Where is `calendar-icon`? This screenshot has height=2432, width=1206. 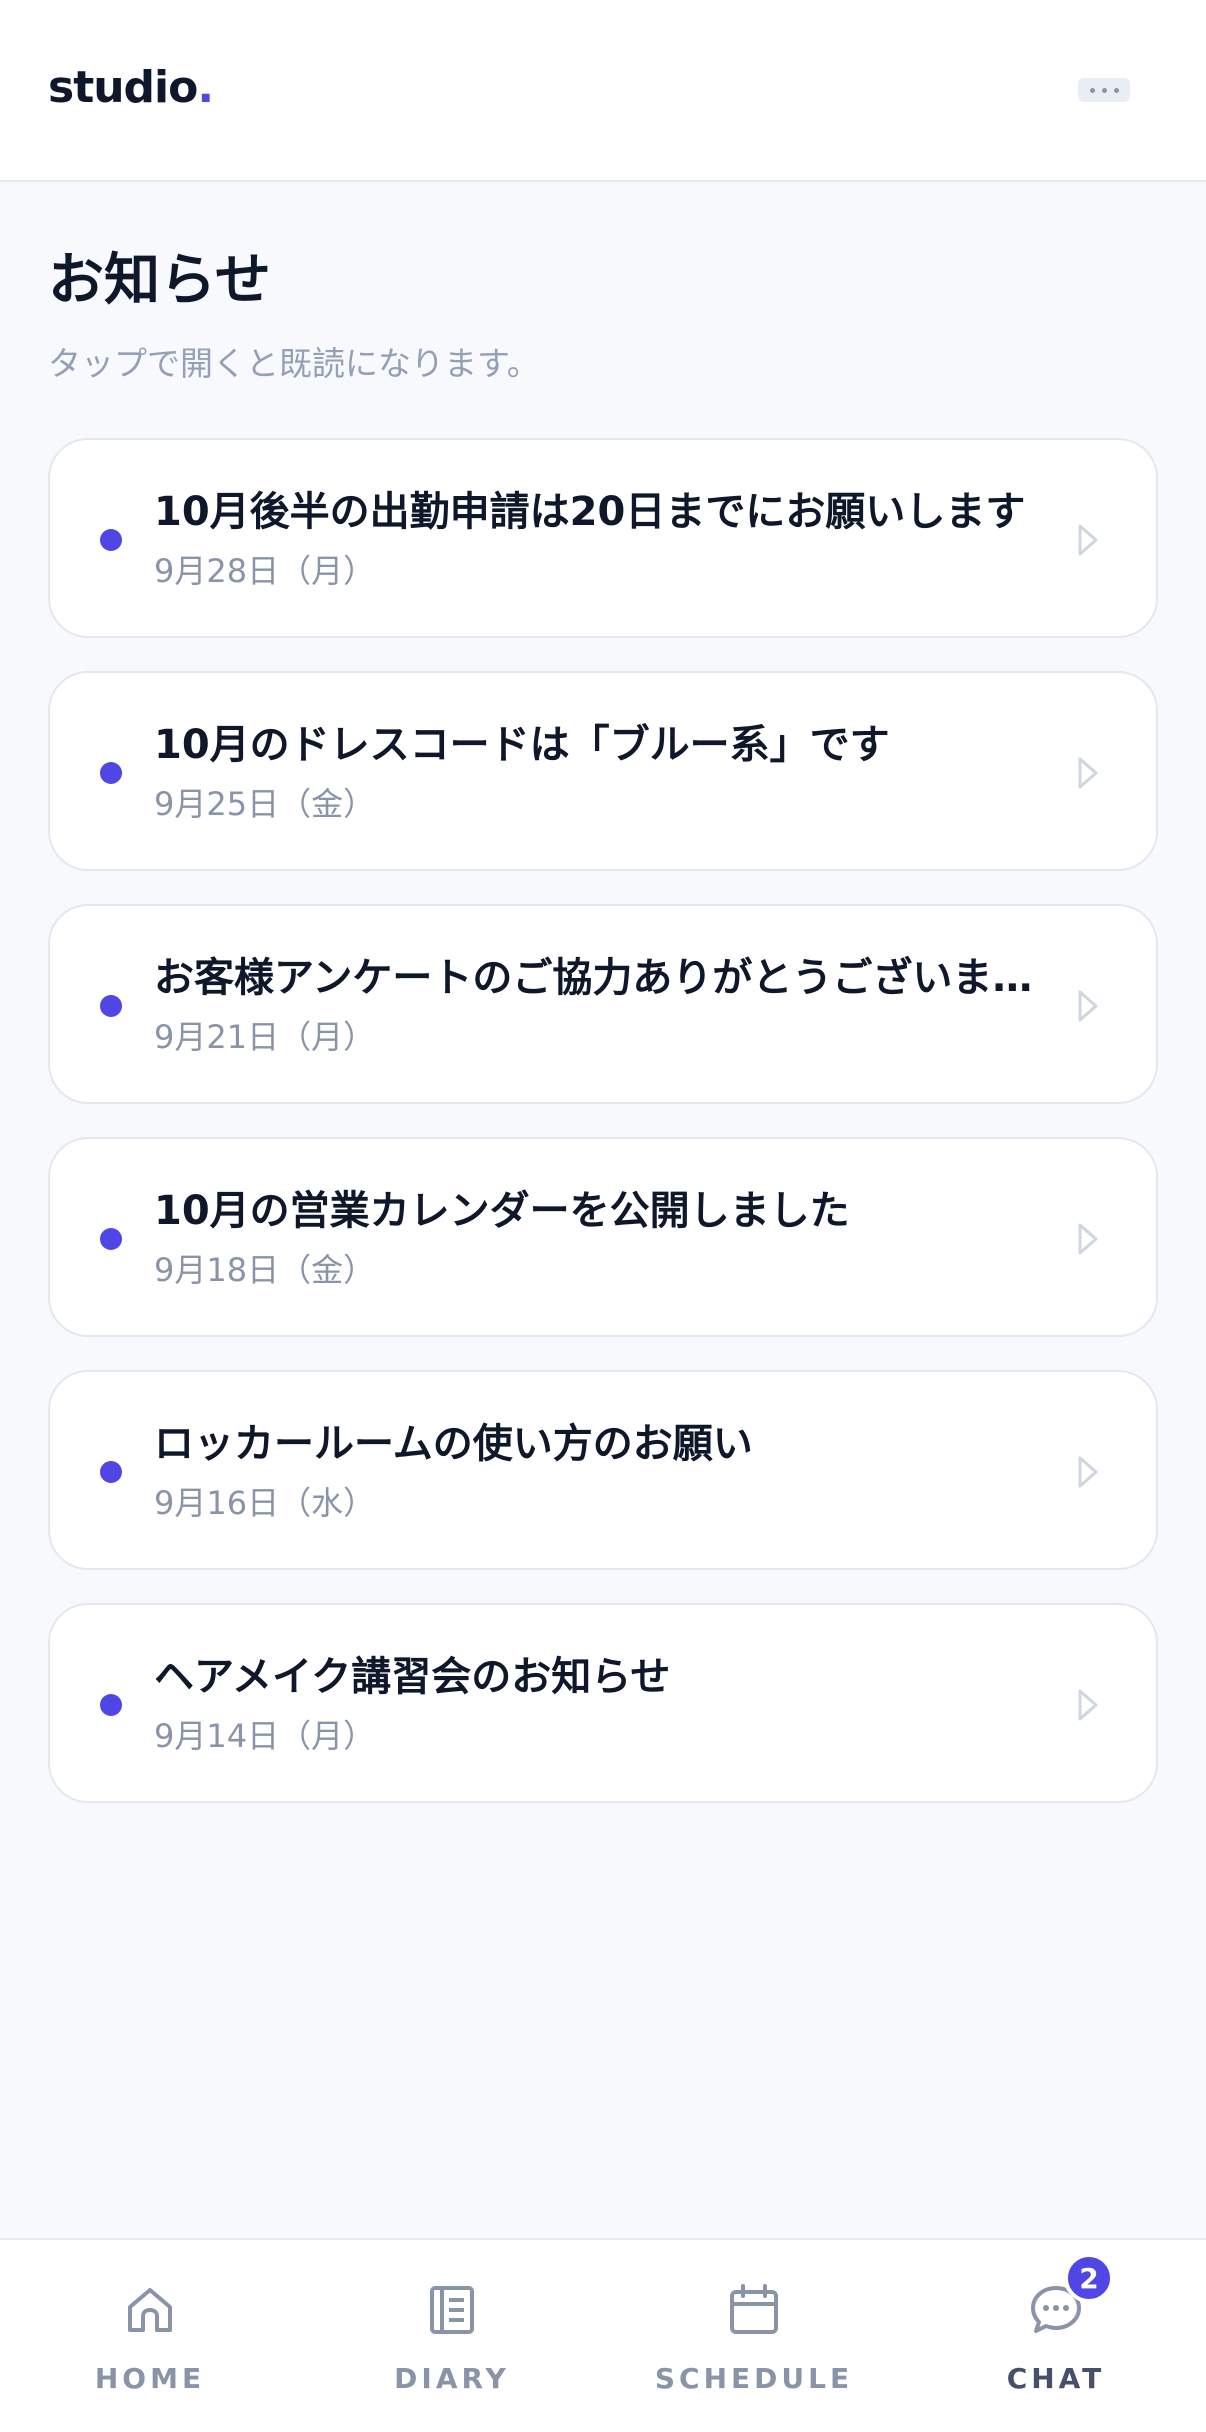 calendar-icon is located at coordinates (754, 2309).